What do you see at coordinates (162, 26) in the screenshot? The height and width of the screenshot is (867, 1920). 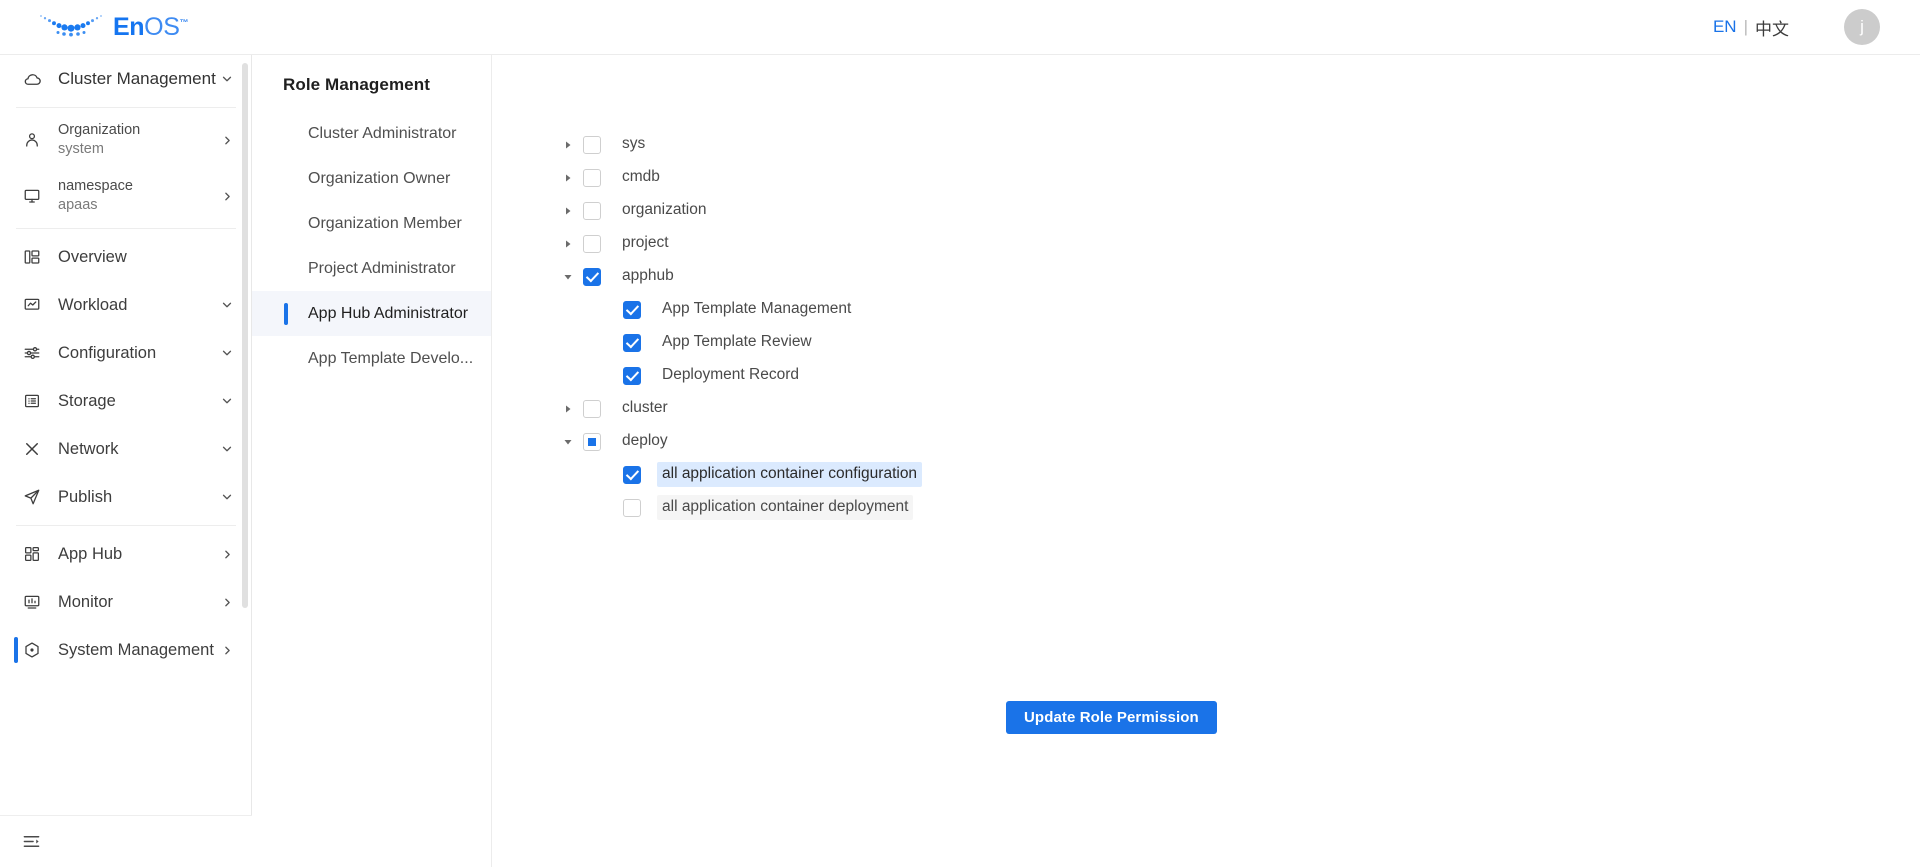 I see `logo-os: OS` at bounding box center [162, 26].